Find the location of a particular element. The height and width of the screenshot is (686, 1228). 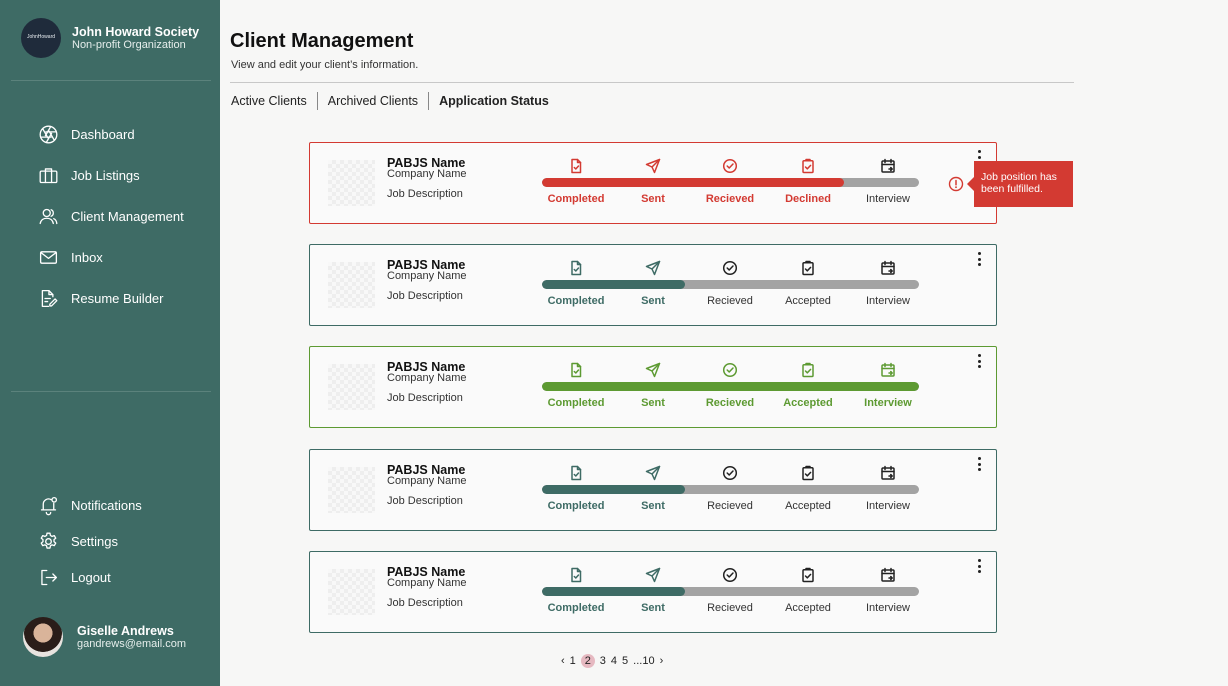

calendar-icon is located at coordinates (888, 473).